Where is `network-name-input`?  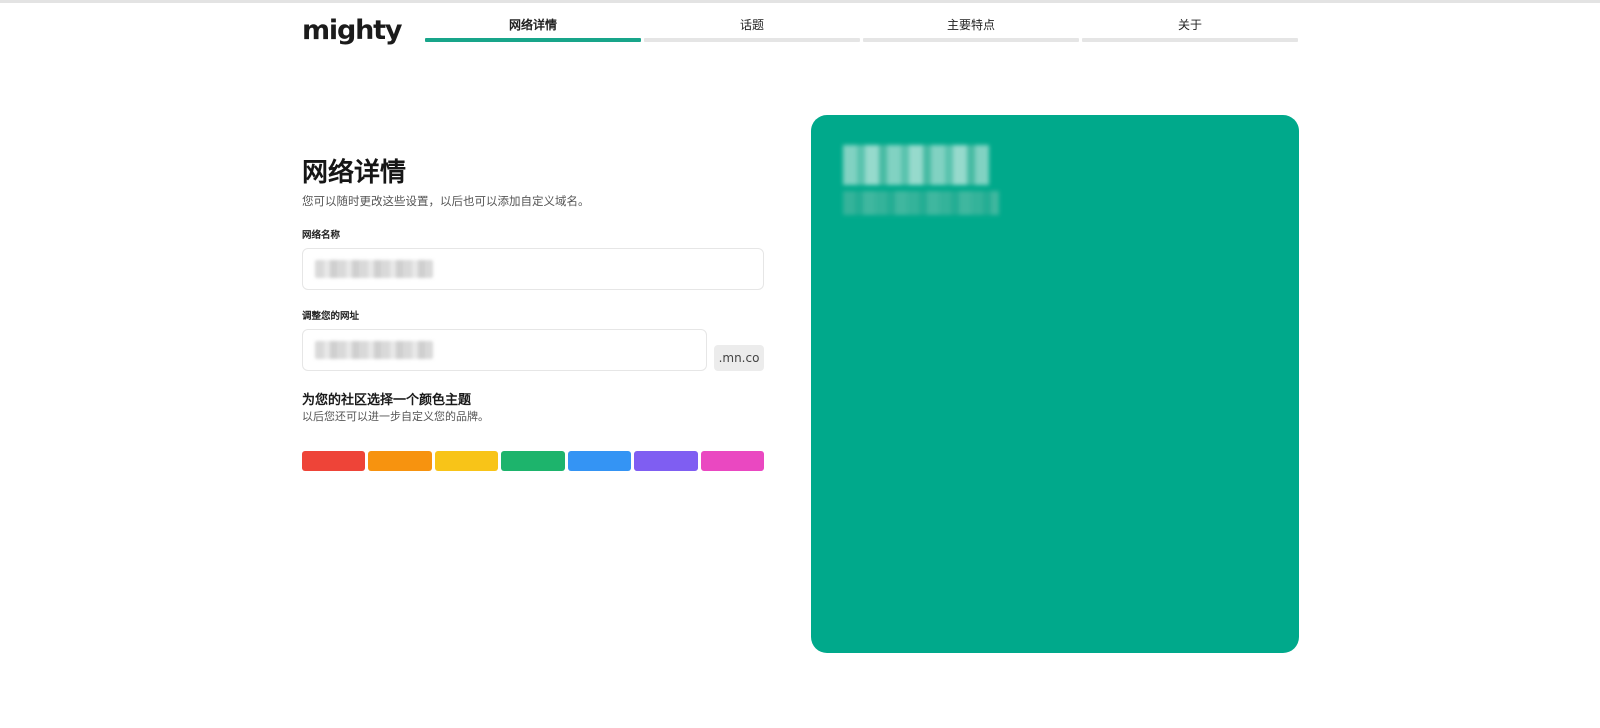
network-name-input is located at coordinates (533, 269).